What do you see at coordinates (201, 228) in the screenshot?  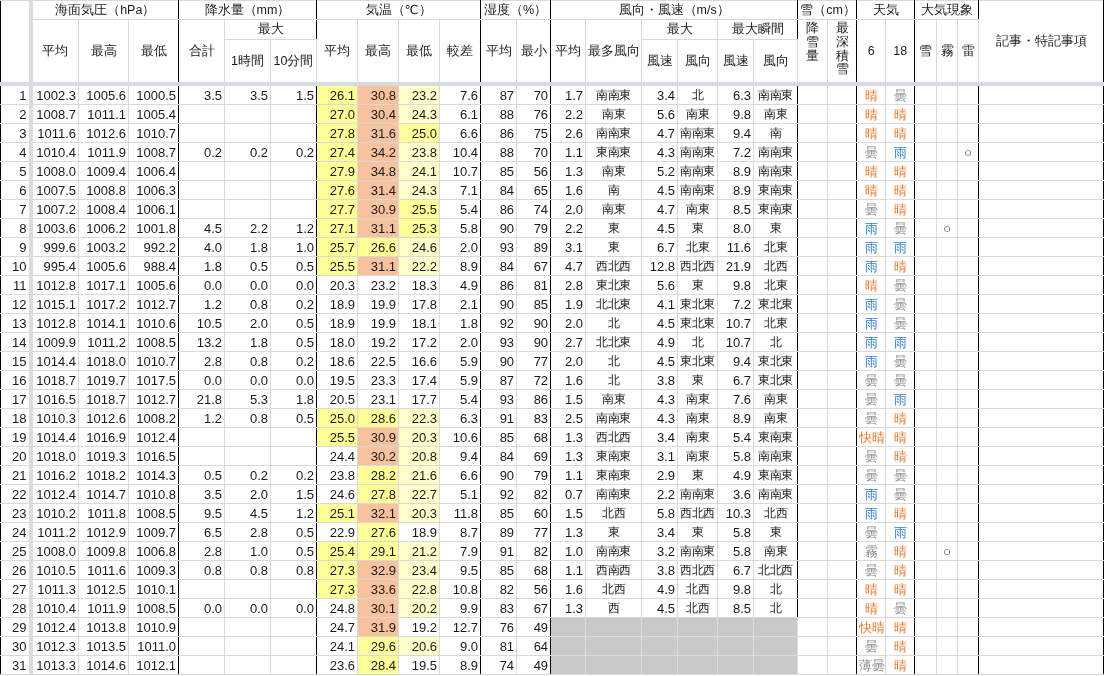 I see `table-cell: 4.5` at bounding box center [201, 228].